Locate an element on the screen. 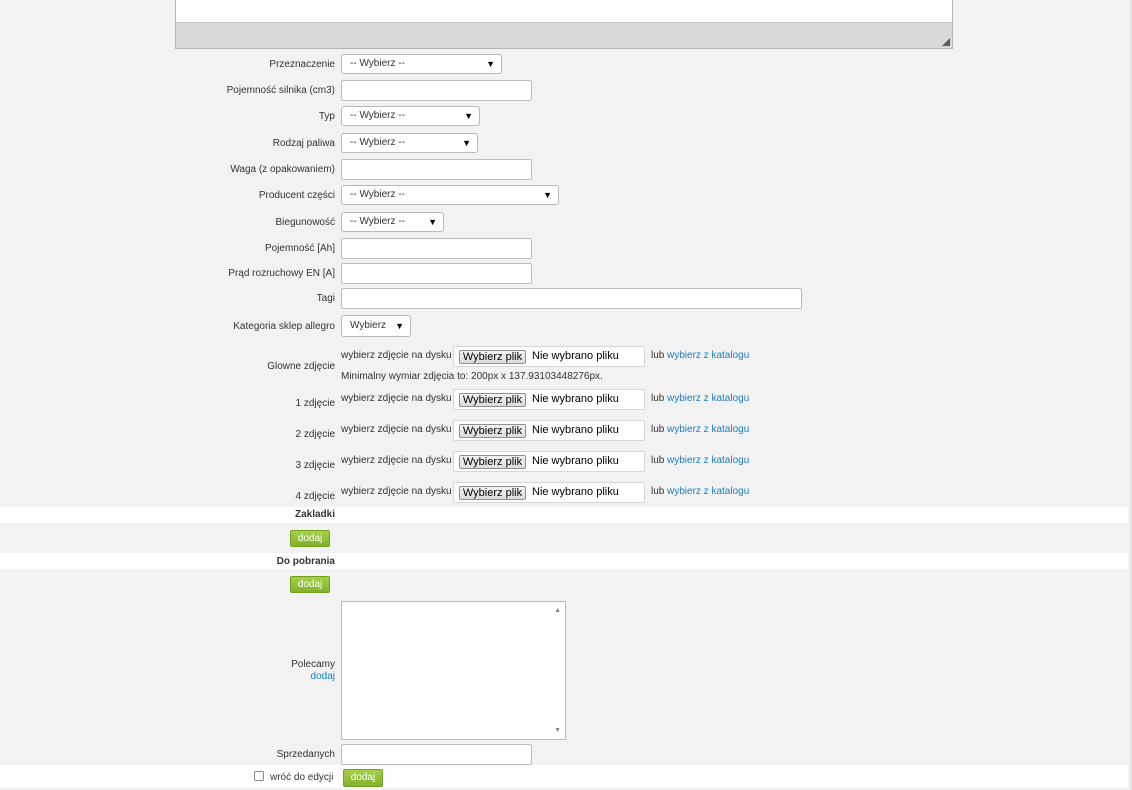 Image resolution: width=1132 pixels, height=790 pixels. polecamy-add-link: dodaj is located at coordinates (323, 676).